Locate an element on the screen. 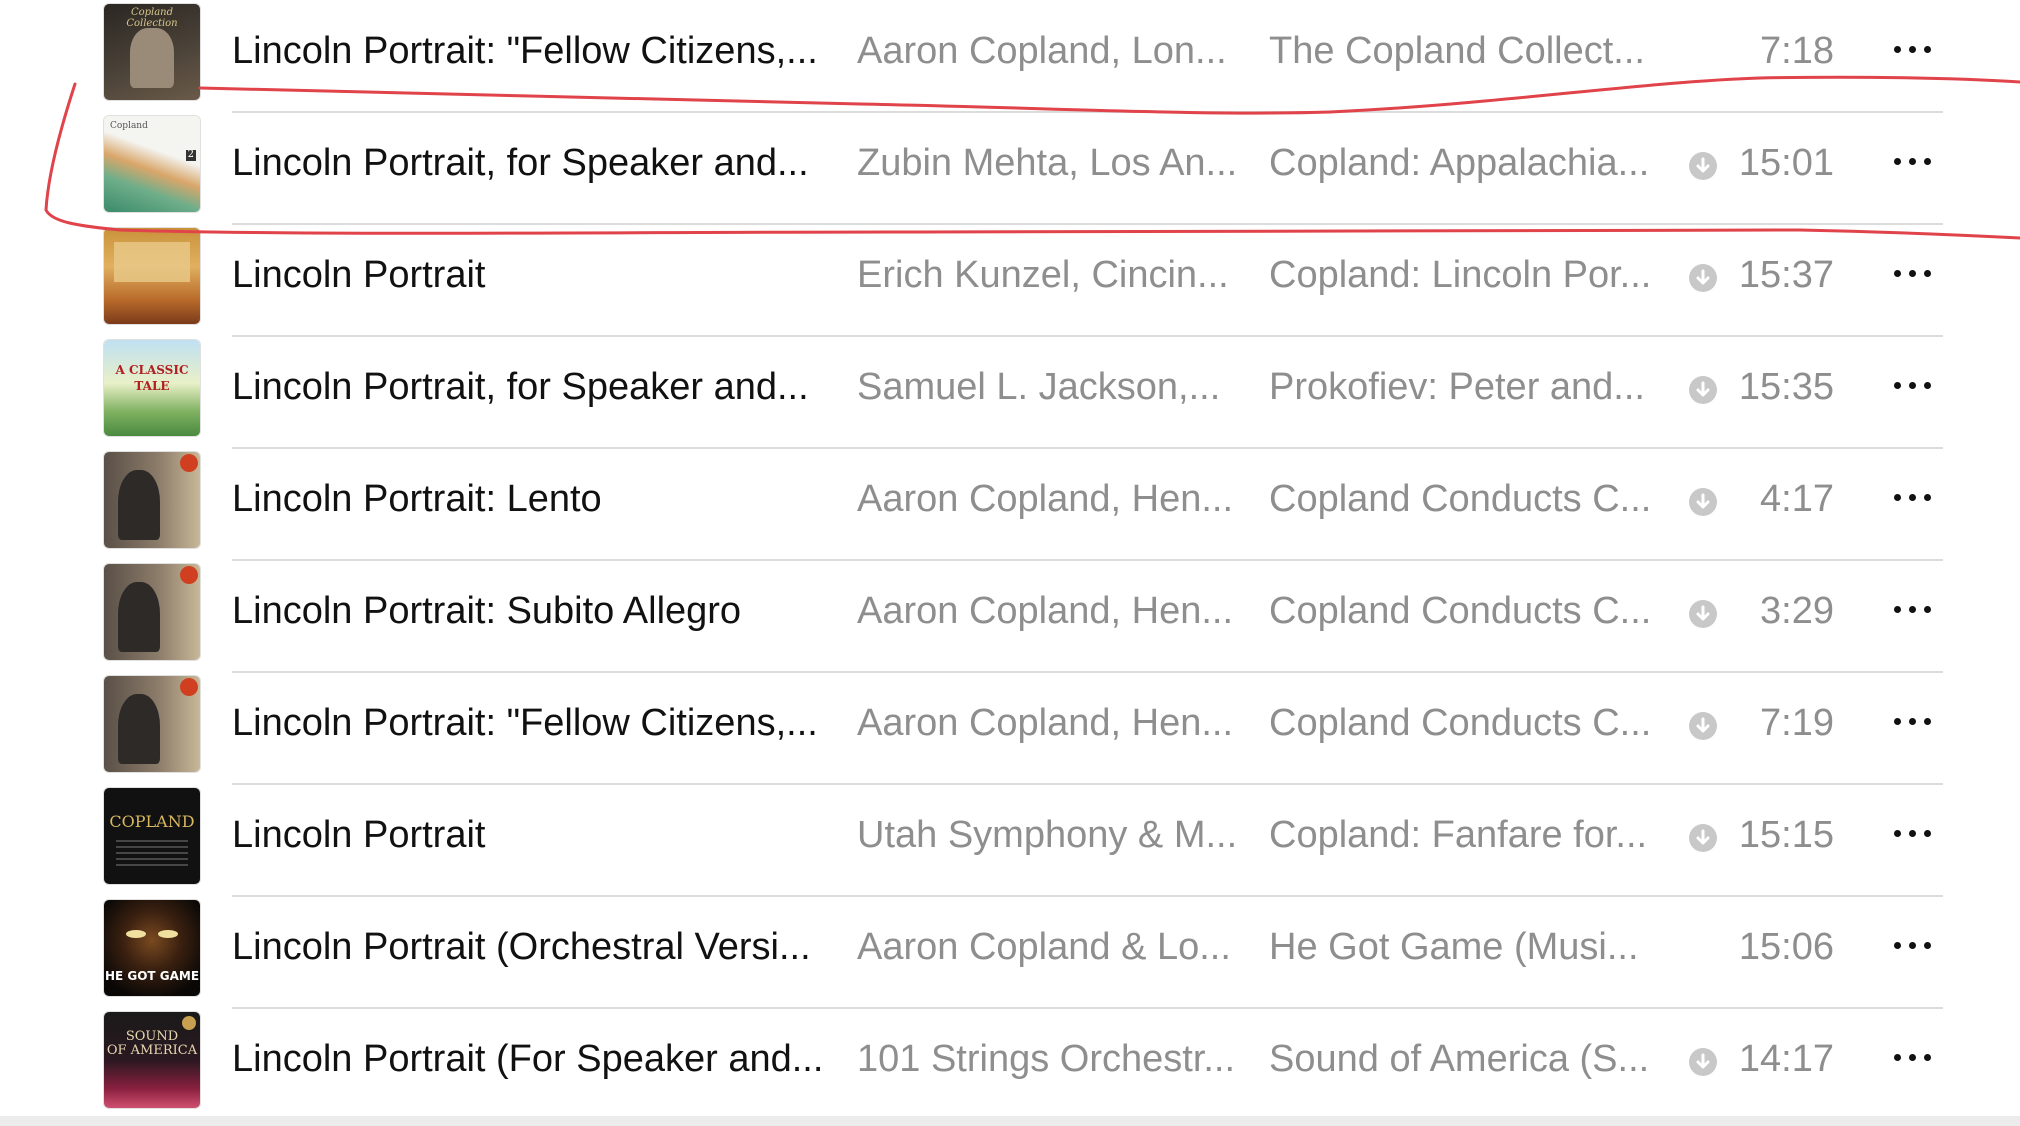 The width and height of the screenshot is (2020, 1126). track-duration: 15:35 is located at coordinates (1786, 387).